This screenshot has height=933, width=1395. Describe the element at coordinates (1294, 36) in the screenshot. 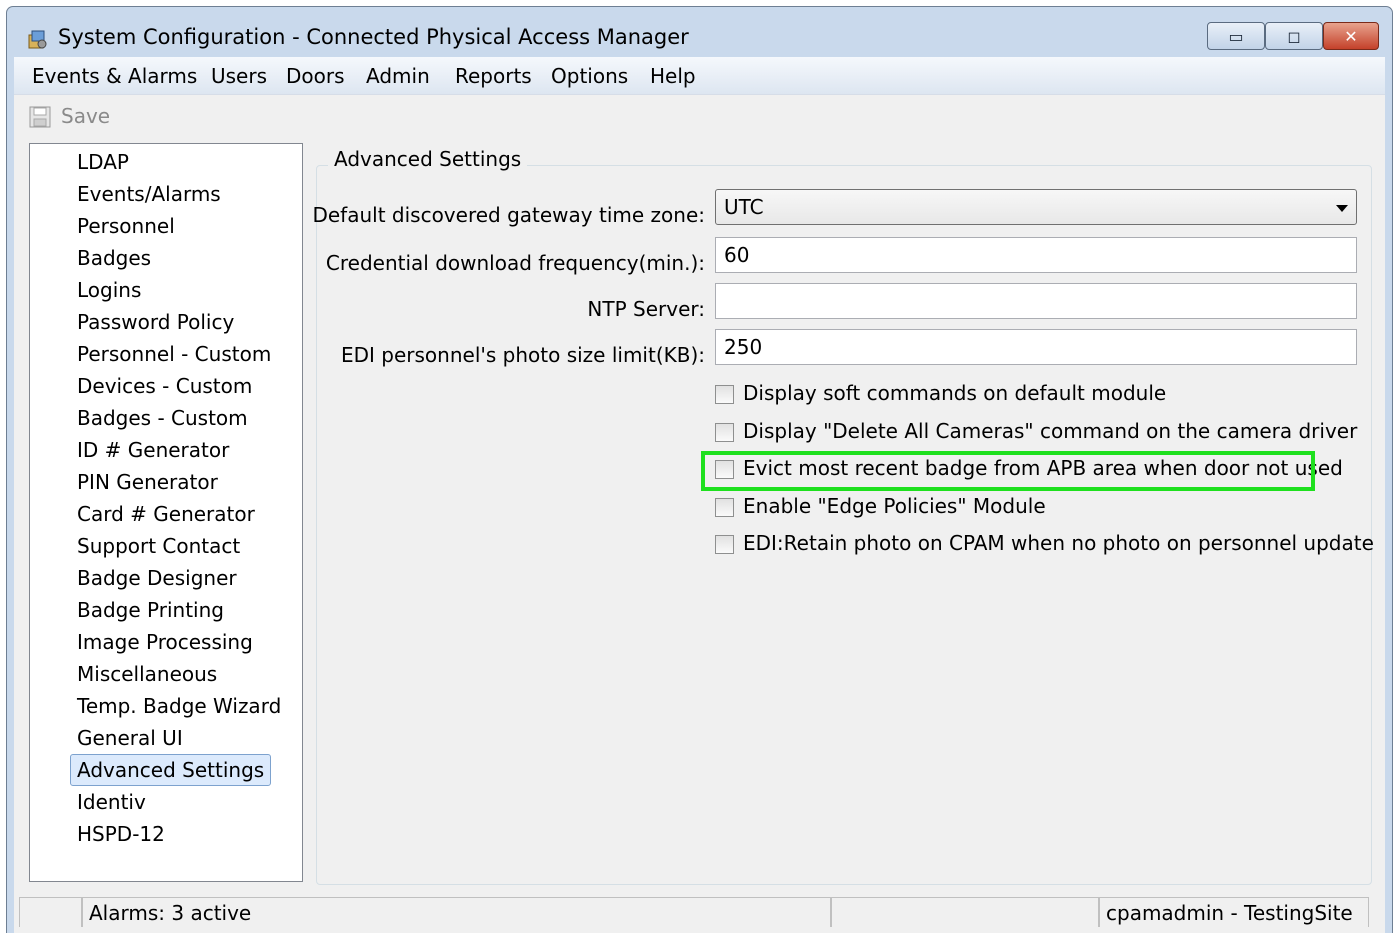

I see `maximize-button: ◻` at that location.